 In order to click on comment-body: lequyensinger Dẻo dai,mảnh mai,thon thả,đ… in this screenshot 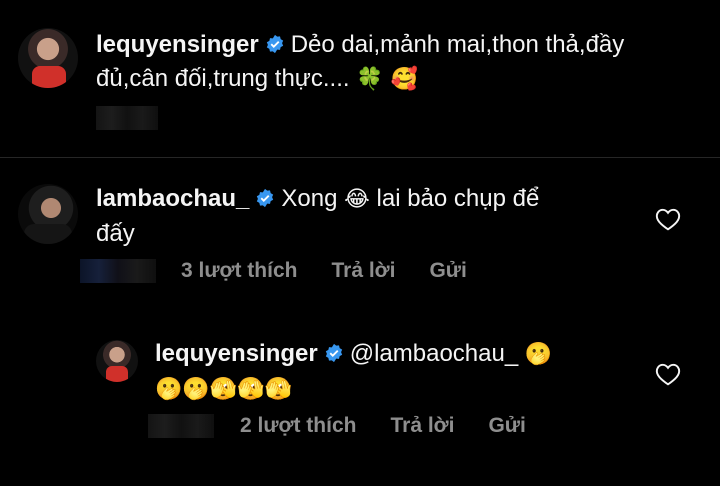, I will do `click(360, 62)`.